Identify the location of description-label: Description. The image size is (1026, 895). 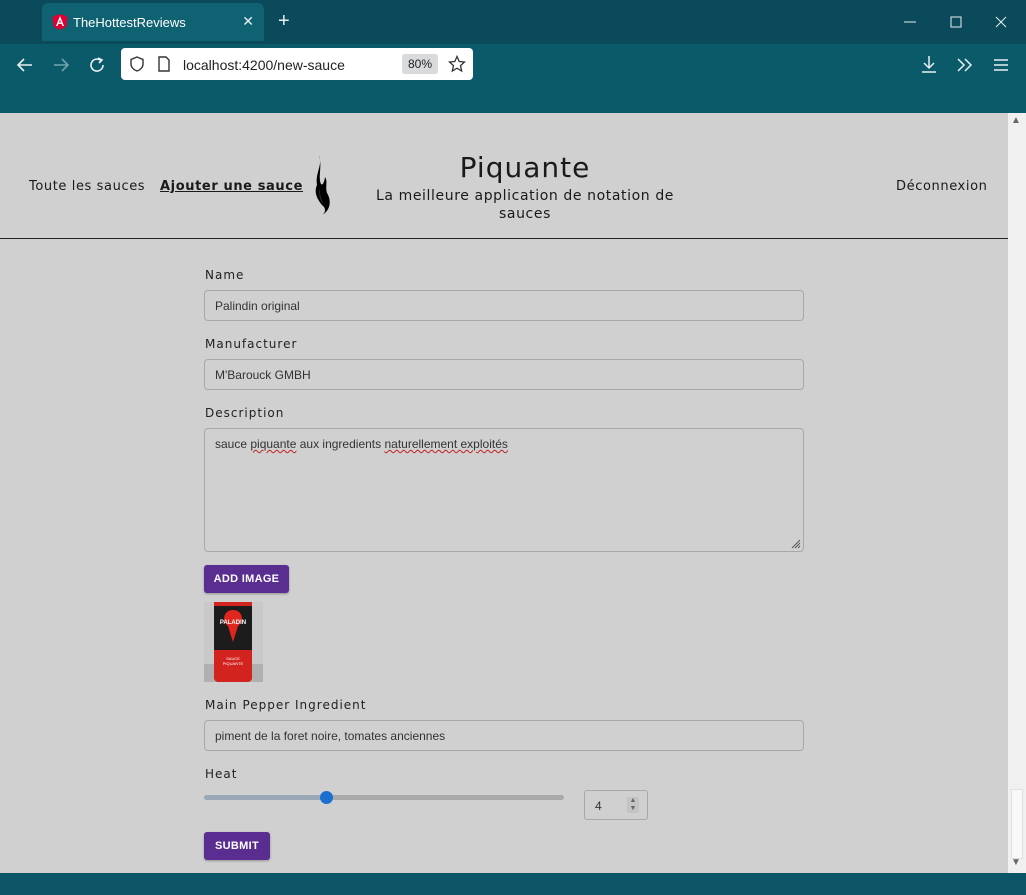
(245, 413).